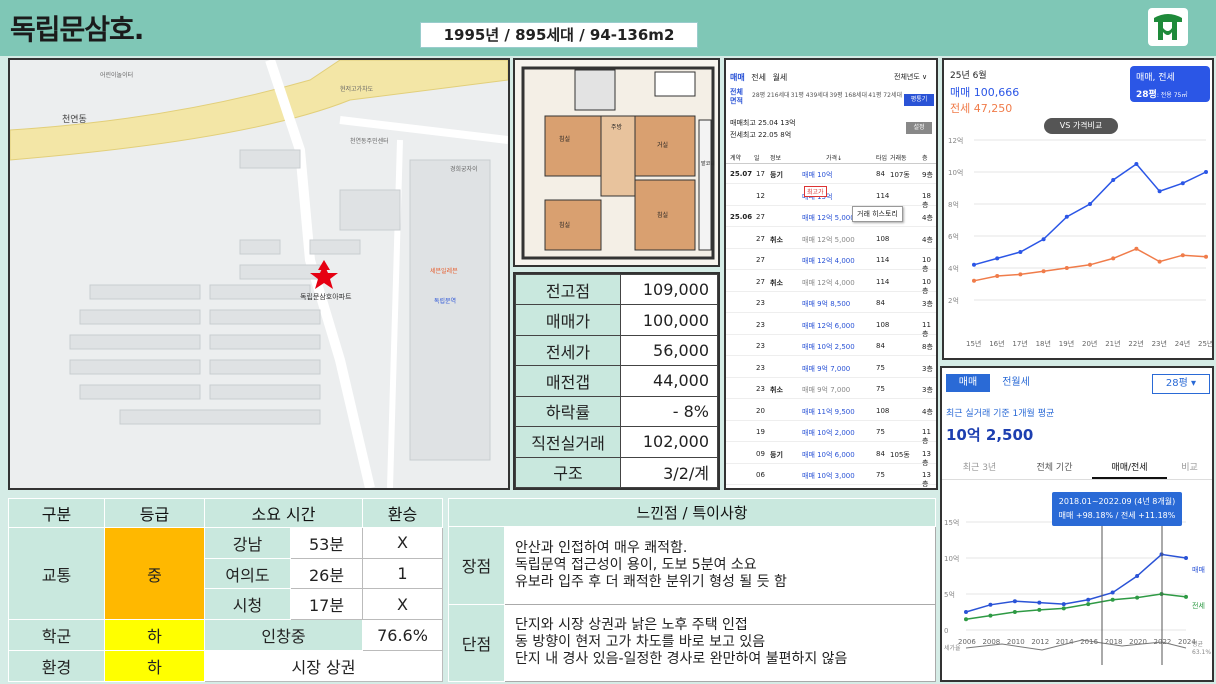 The image size is (1216, 684). Describe the element at coordinates (831, 476) in the screenshot. I see `deal-row: 06 매매 10억 3,000 75 13층` at that location.